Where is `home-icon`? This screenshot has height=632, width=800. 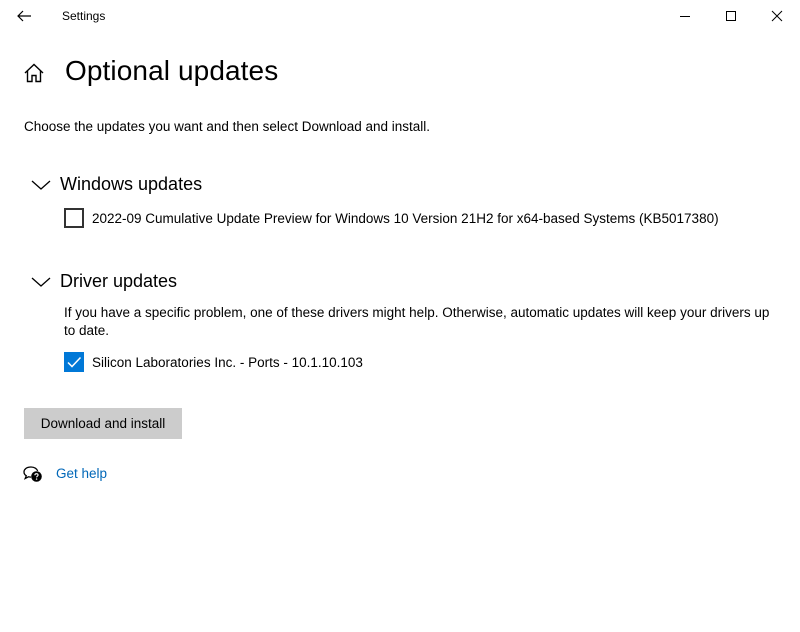
home-icon is located at coordinates (34, 73).